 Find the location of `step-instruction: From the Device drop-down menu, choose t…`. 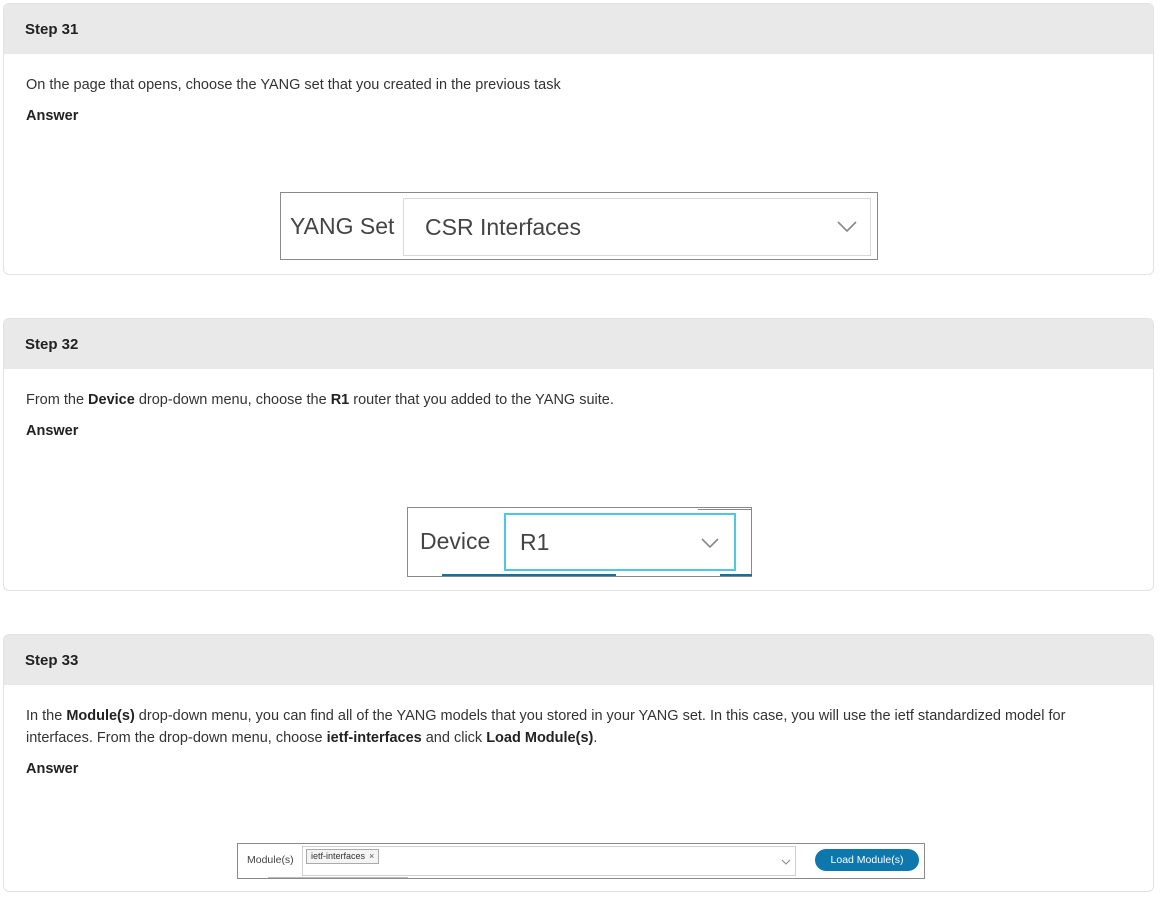

step-instruction: From the Device drop-down menu, choose t… is located at coordinates (320, 400).